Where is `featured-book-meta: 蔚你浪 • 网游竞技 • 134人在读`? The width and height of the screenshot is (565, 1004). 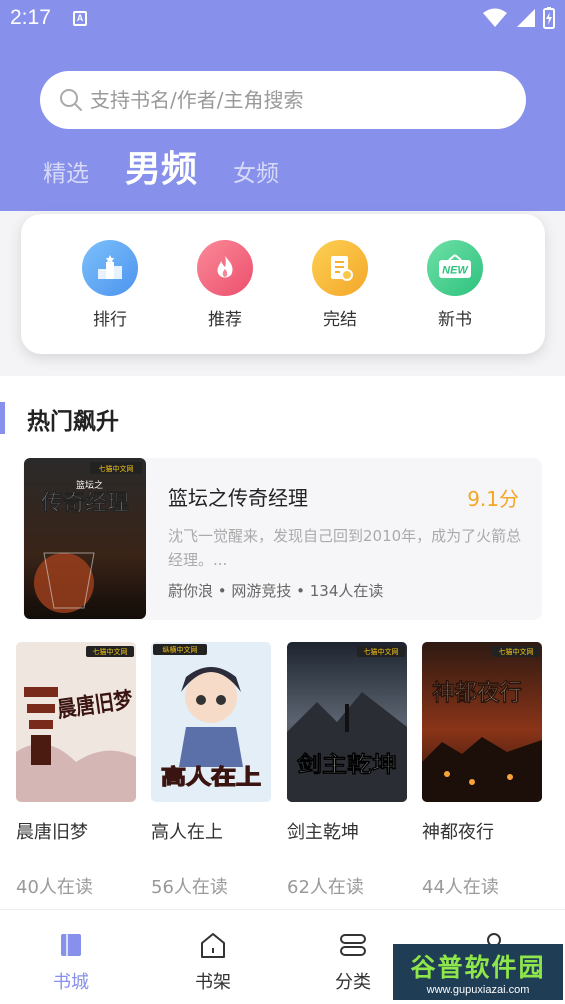 featured-book-meta: 蔚你浪 • 网游竞技 • 134人在读 is located at coordinates (276, 591).